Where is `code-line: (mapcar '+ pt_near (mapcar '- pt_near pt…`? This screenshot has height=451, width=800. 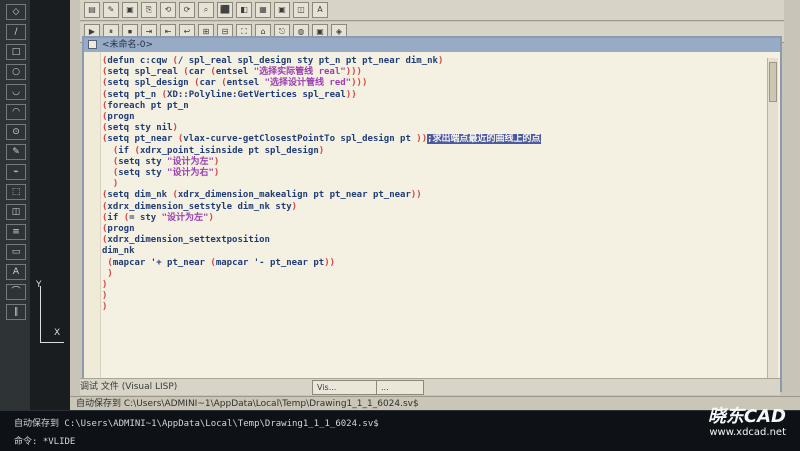 code-line: (mapcar '+ pt_near (mapcar '- pt_near pt… is located at coordinates (221, 262).